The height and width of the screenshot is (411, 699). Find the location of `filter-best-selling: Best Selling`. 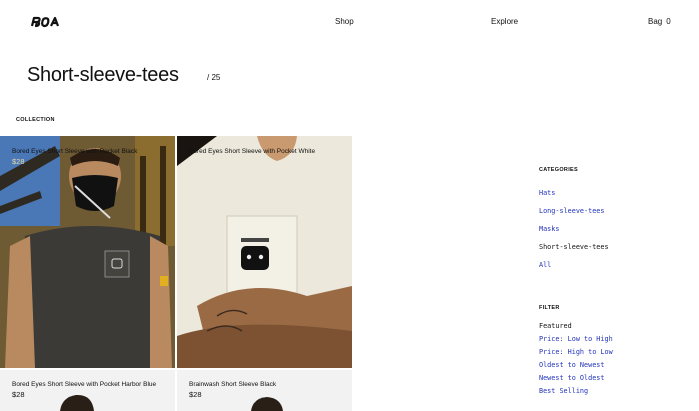

filter-best-selling: Best Selling is located at coordinates (563, 391).